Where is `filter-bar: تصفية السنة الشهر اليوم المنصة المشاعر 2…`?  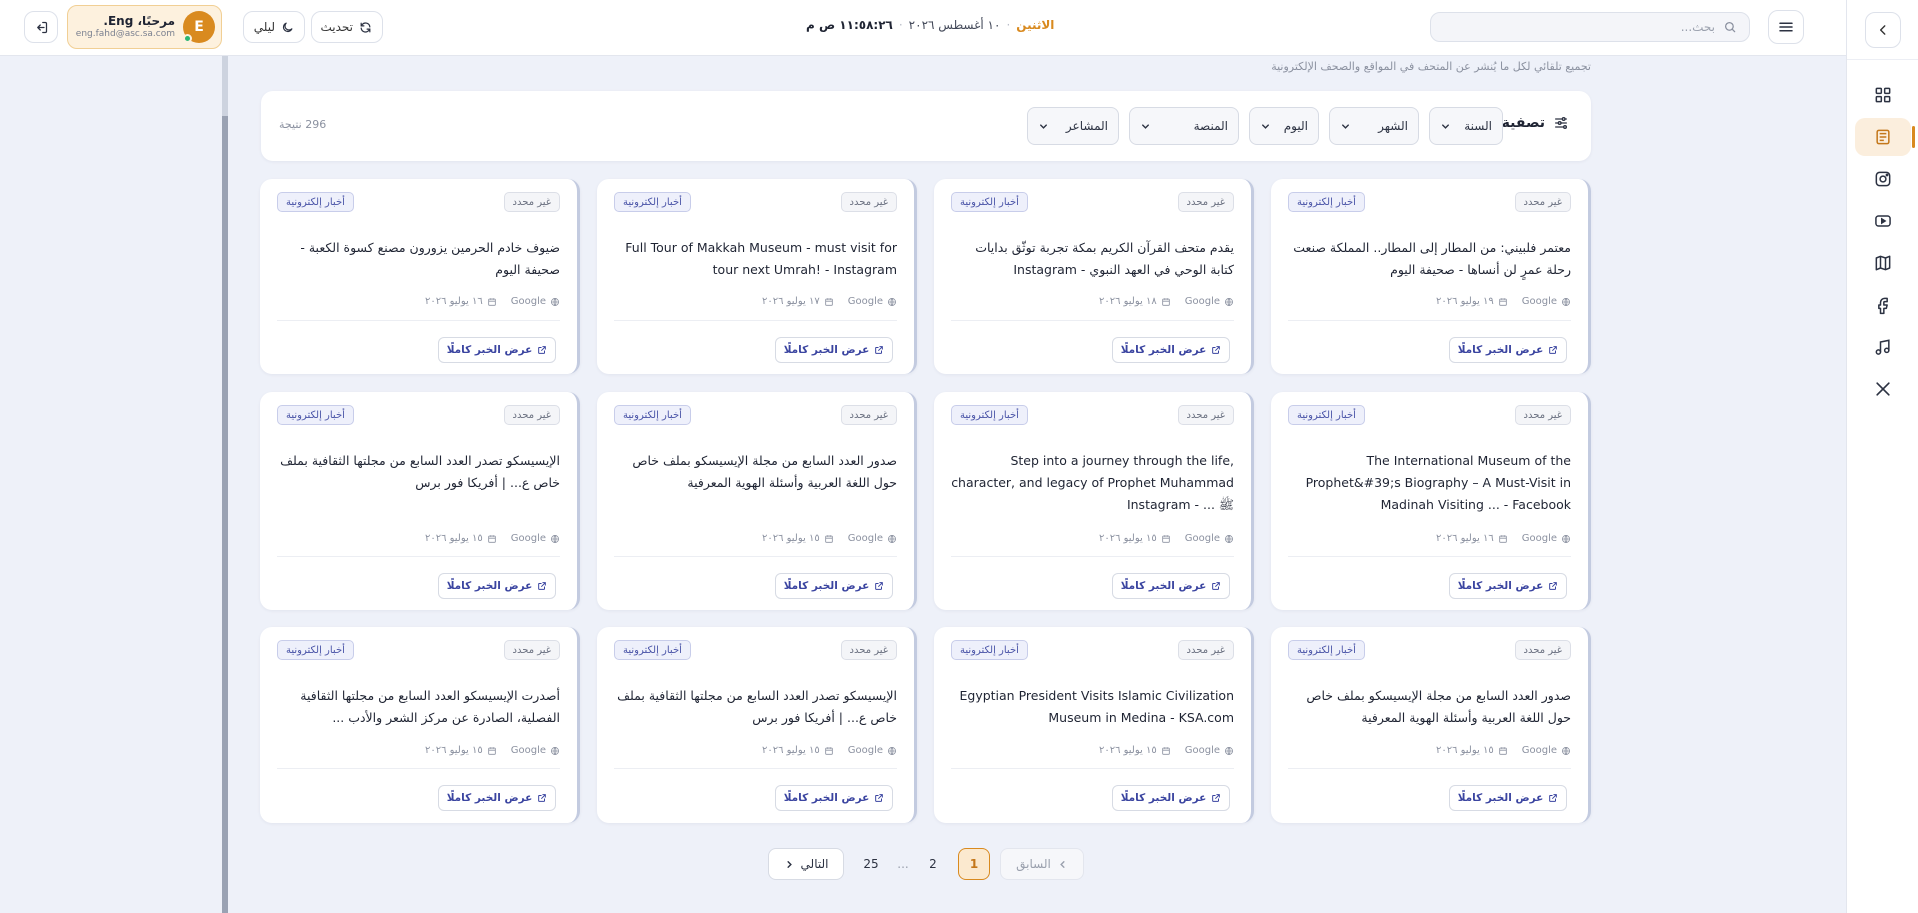
filter-bar: تصفية السنة الشهر اليوم المنصة المشاعر 2… is located at coordinates (926, 126).